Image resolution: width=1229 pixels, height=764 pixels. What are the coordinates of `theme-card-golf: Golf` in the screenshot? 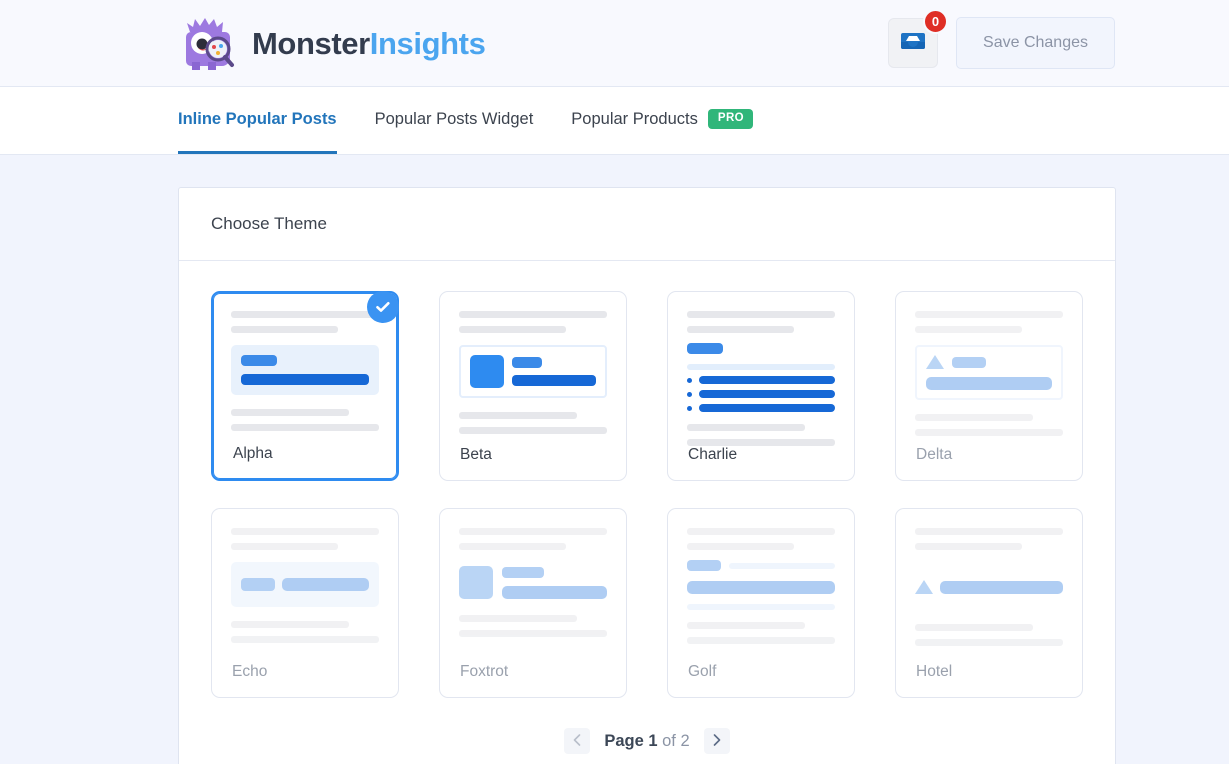 It's located at (761, 603).